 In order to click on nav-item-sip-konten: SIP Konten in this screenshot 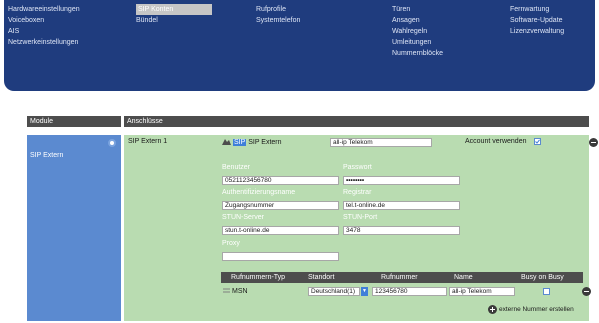, I will do `click(174, 9)`.